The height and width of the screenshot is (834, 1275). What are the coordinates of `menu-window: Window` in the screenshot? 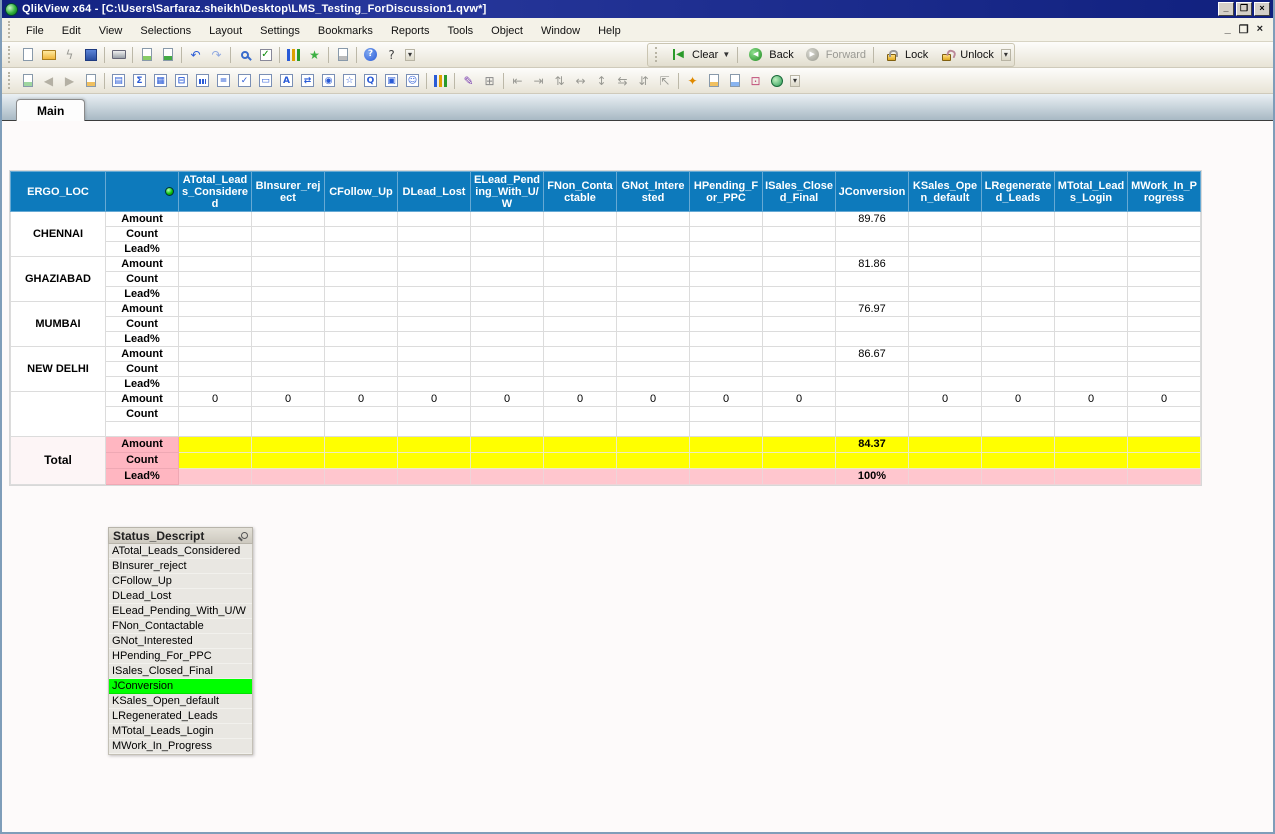 It's located at (560, 31).